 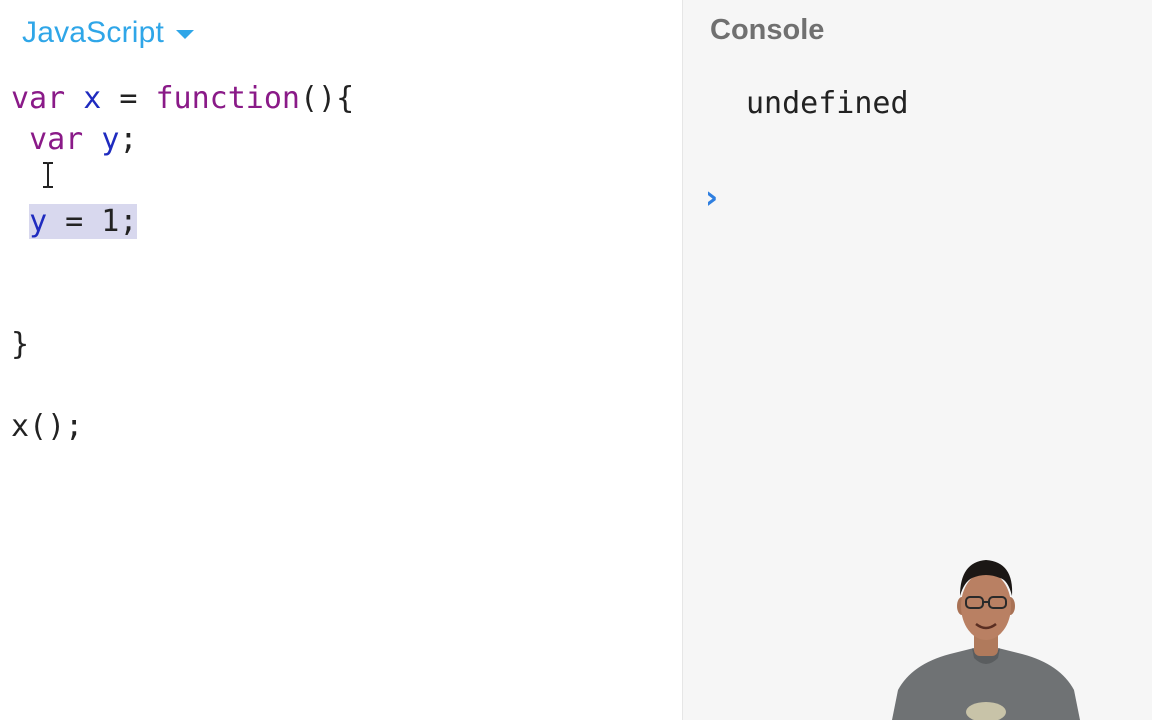 What do you see at coordinates (327, 98) in the screenshot?
I see `code-punctuation: (){` at bounding box center [327, 98].